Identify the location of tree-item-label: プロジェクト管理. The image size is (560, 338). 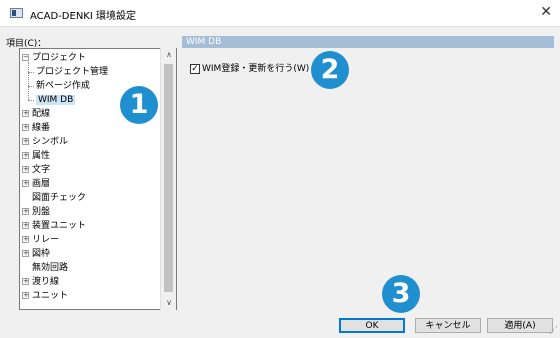
(72, 72).